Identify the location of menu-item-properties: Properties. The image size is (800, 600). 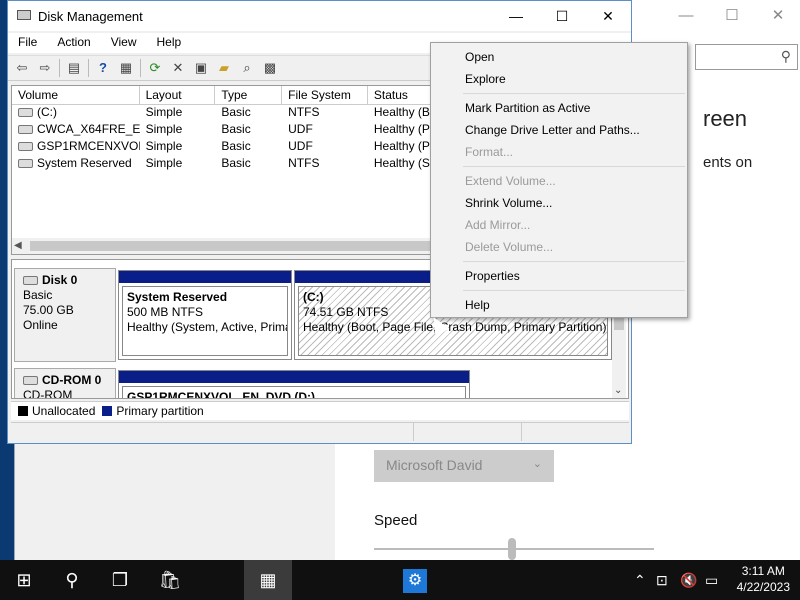
(559, 276).